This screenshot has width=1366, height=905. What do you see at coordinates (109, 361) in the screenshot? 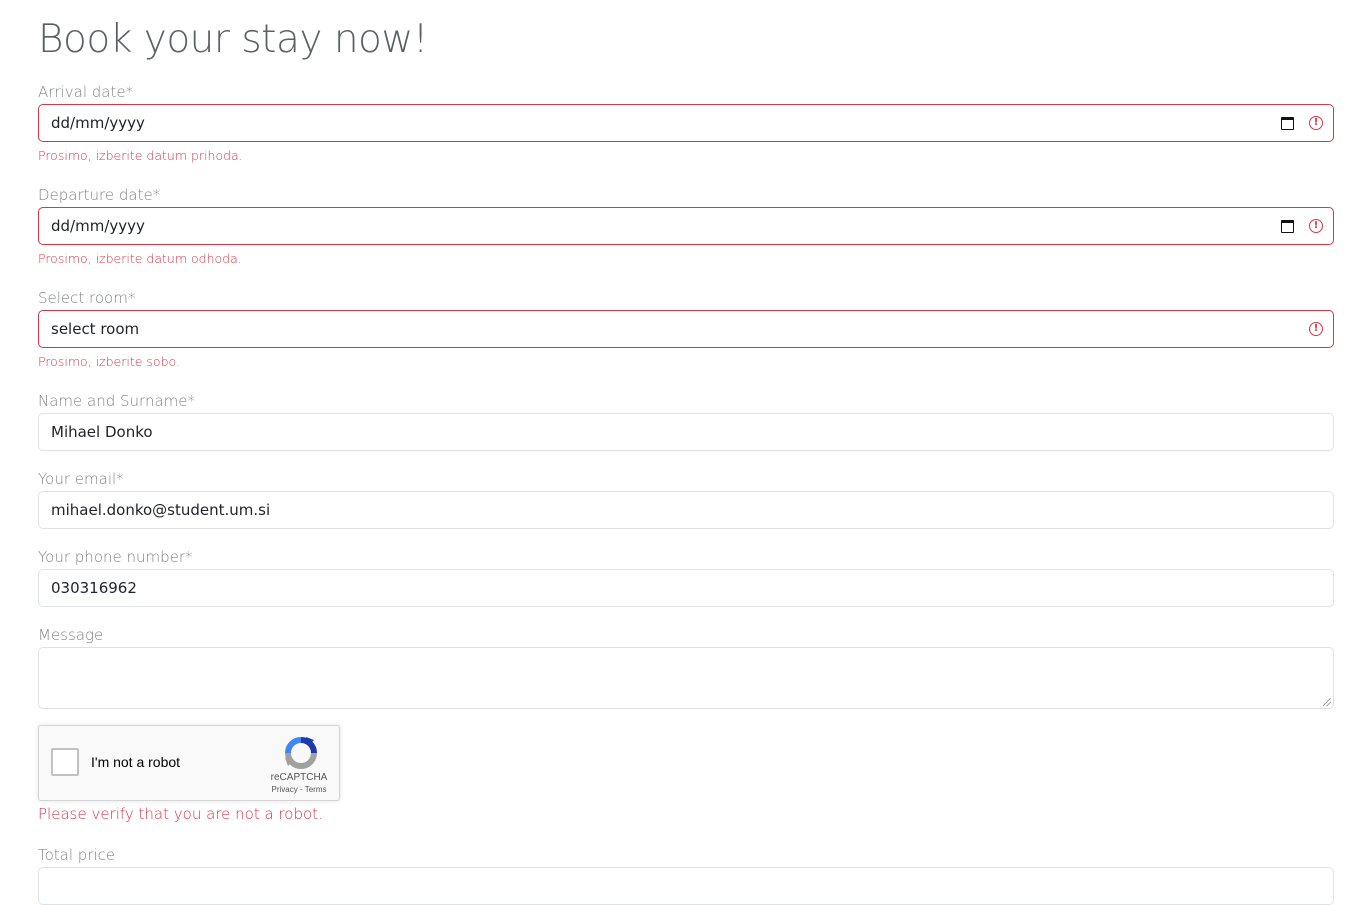
I see `room-select-error: Prosimo, izberite sobo.` at bounding box center [109, 361].